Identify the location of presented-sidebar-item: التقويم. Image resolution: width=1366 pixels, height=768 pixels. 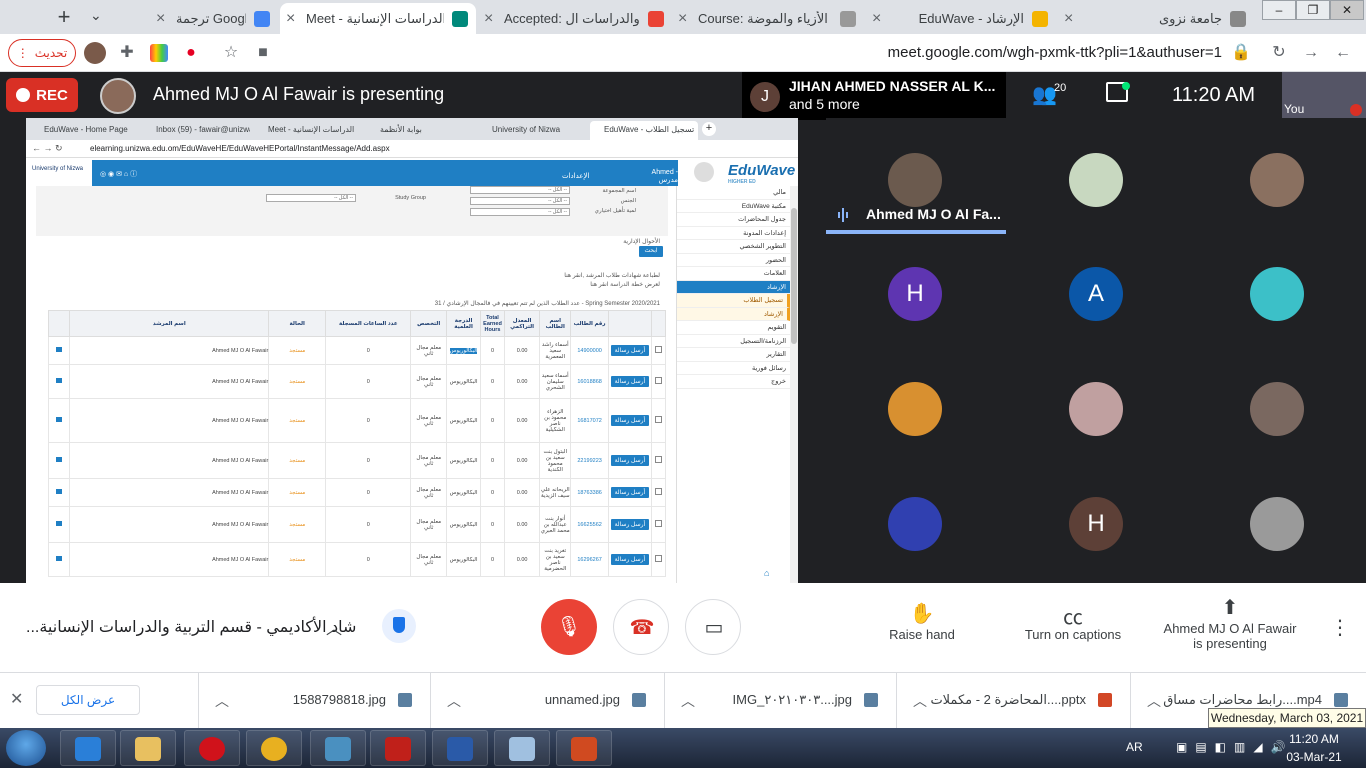
(733, 328).